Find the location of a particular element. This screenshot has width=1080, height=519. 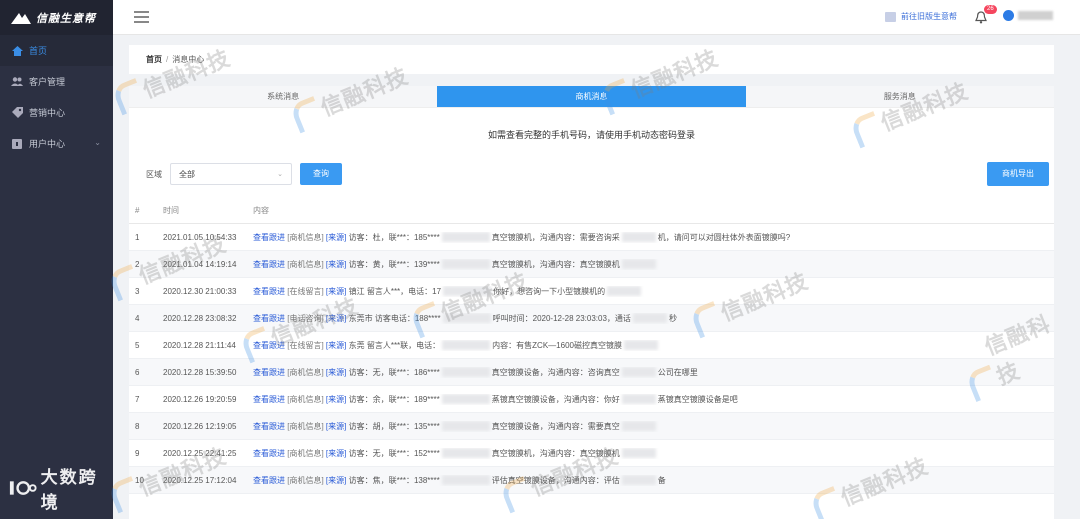

logo: 信融生意帮 is located at coordinates (56, 17).